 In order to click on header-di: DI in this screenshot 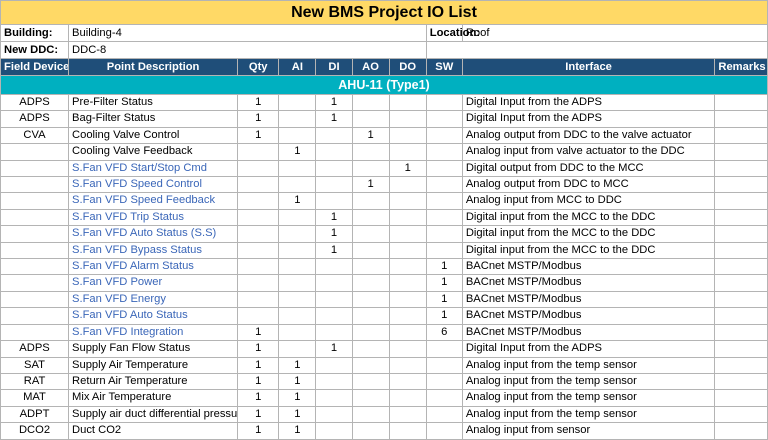, I will do `click(334, 67)`.